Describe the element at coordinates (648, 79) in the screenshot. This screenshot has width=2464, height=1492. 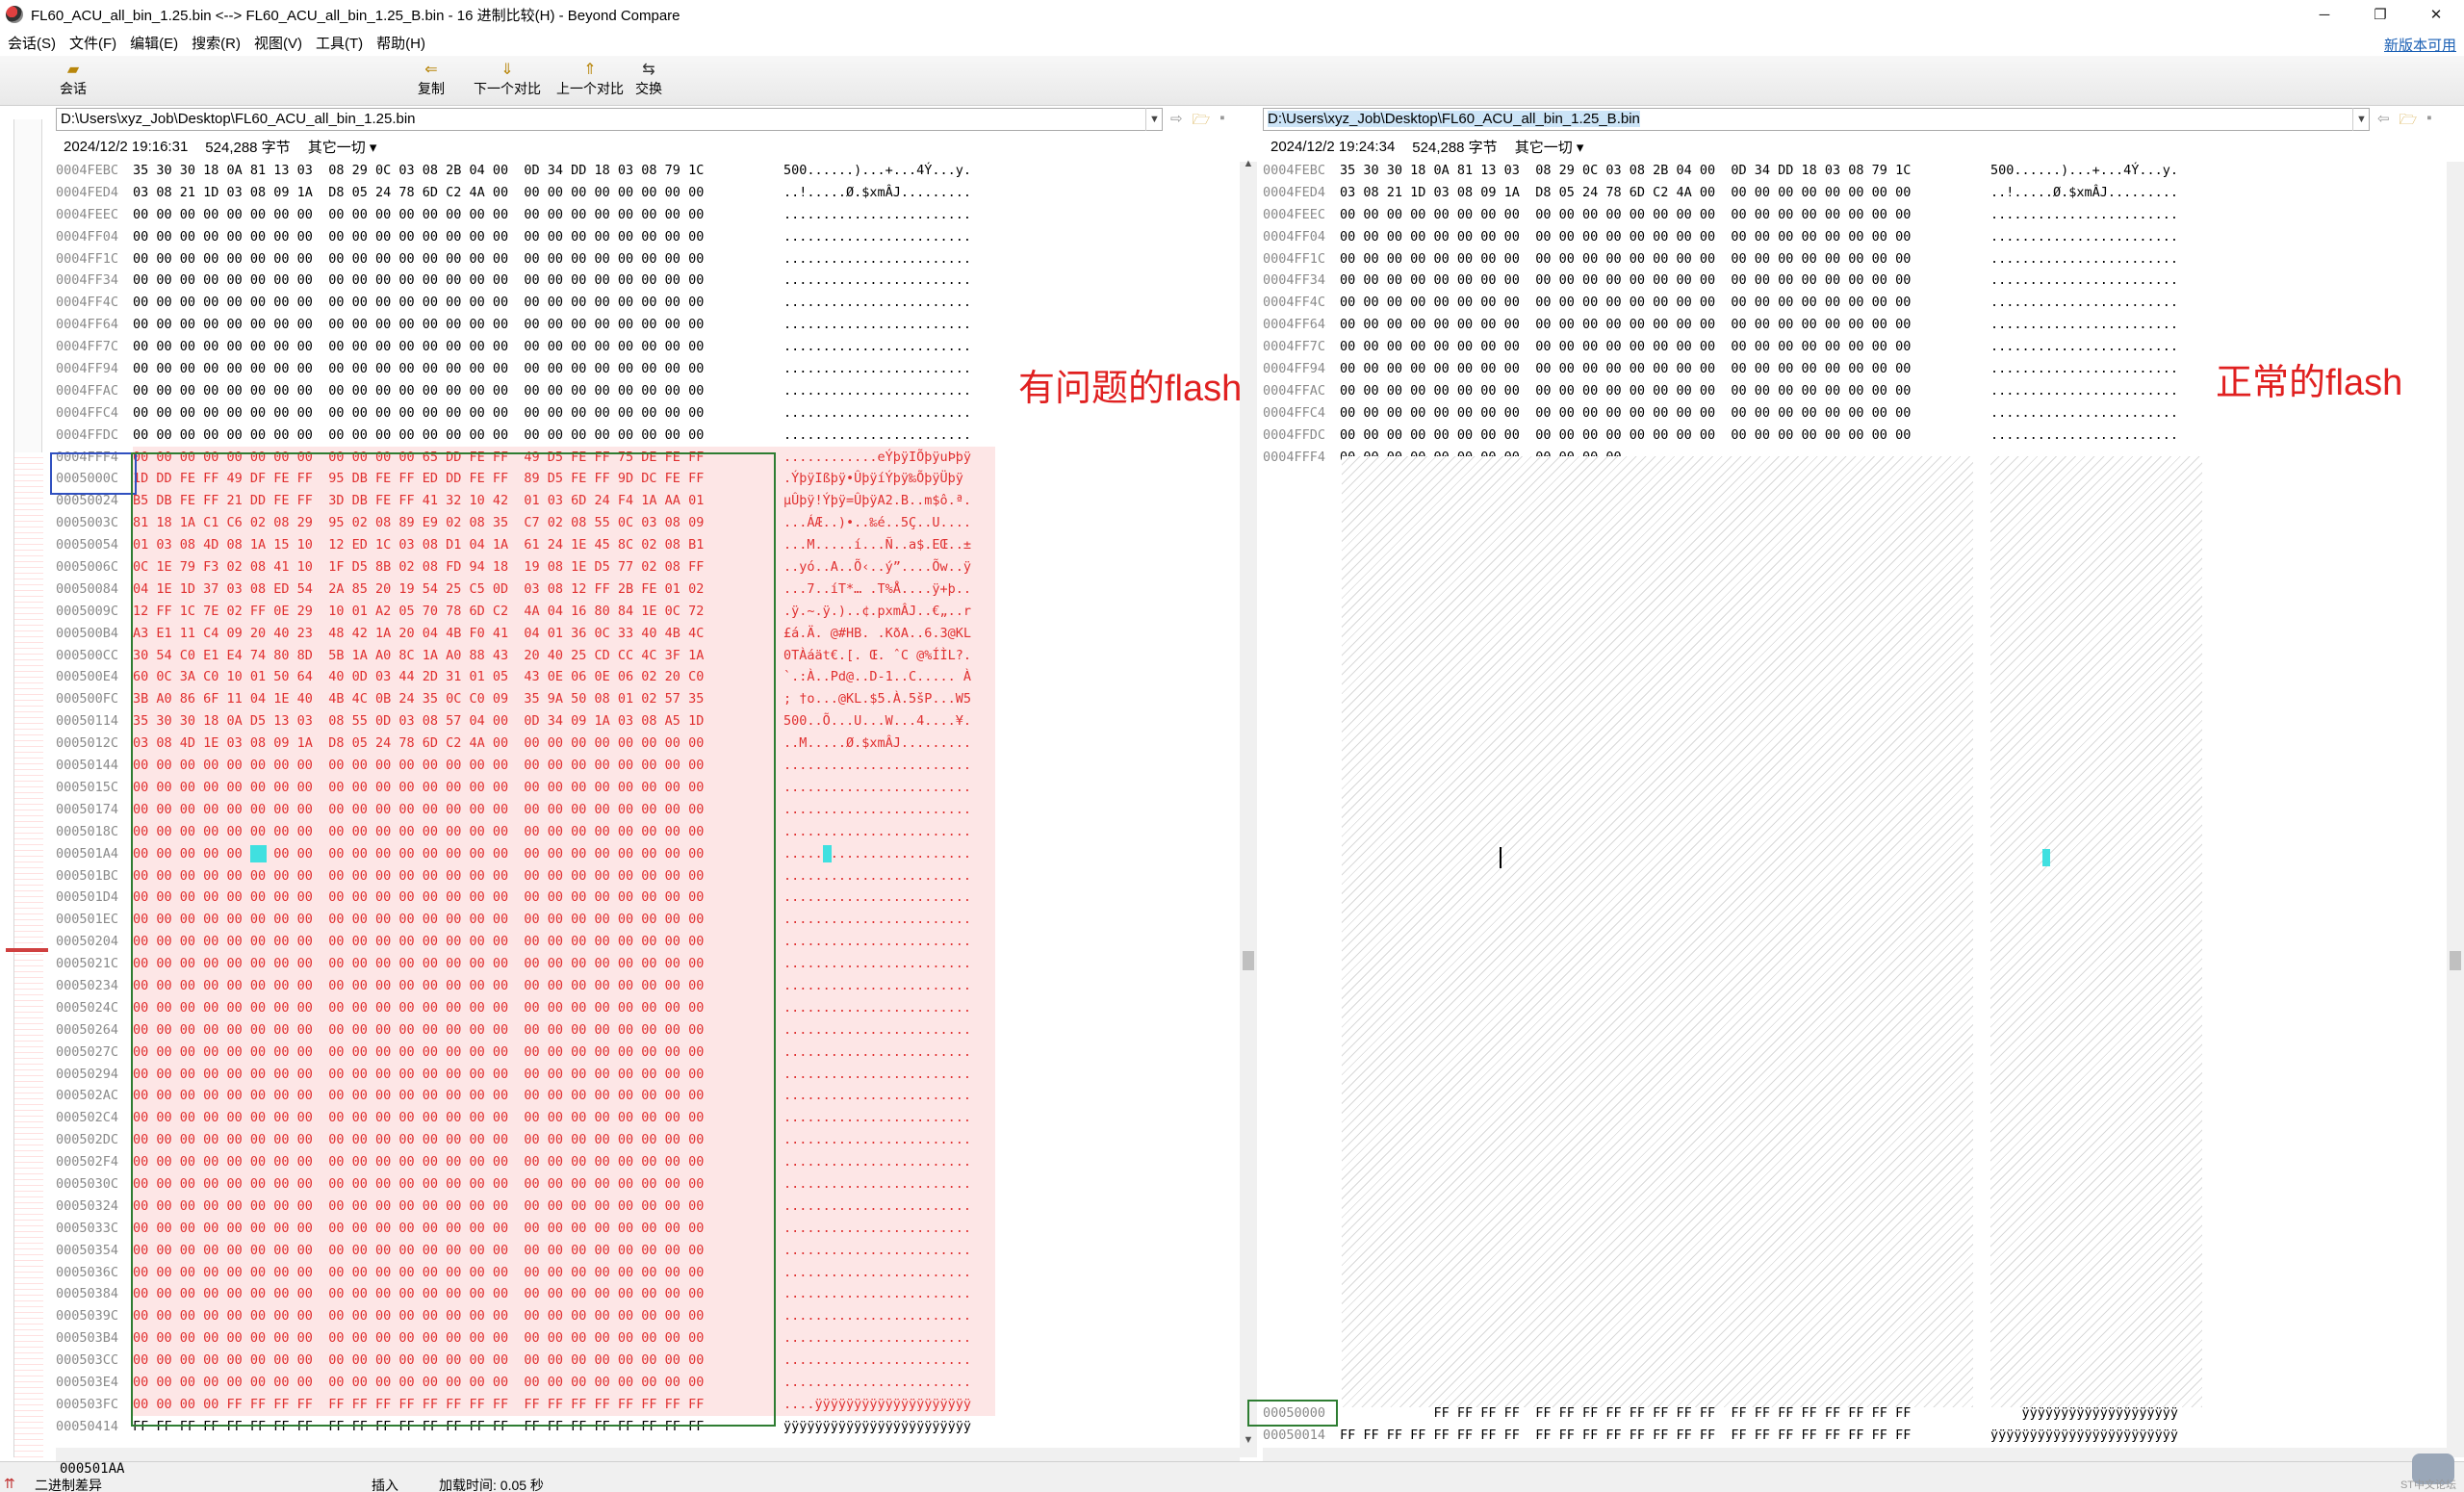
I see `swap-button: ⇆ 交换` at that location.